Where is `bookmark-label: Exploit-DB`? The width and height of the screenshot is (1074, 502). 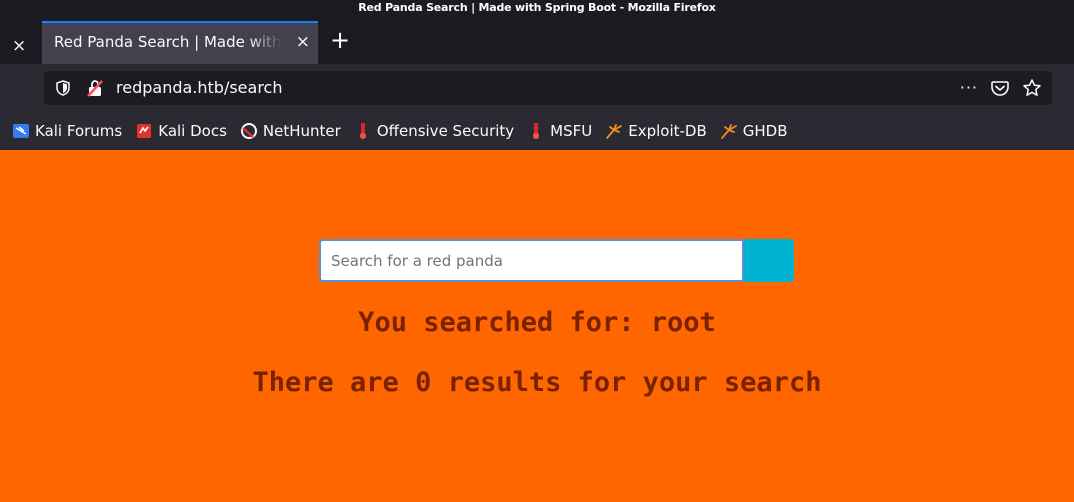
bookmark-label: Exploit-DB is located at coordinates (667, 131).